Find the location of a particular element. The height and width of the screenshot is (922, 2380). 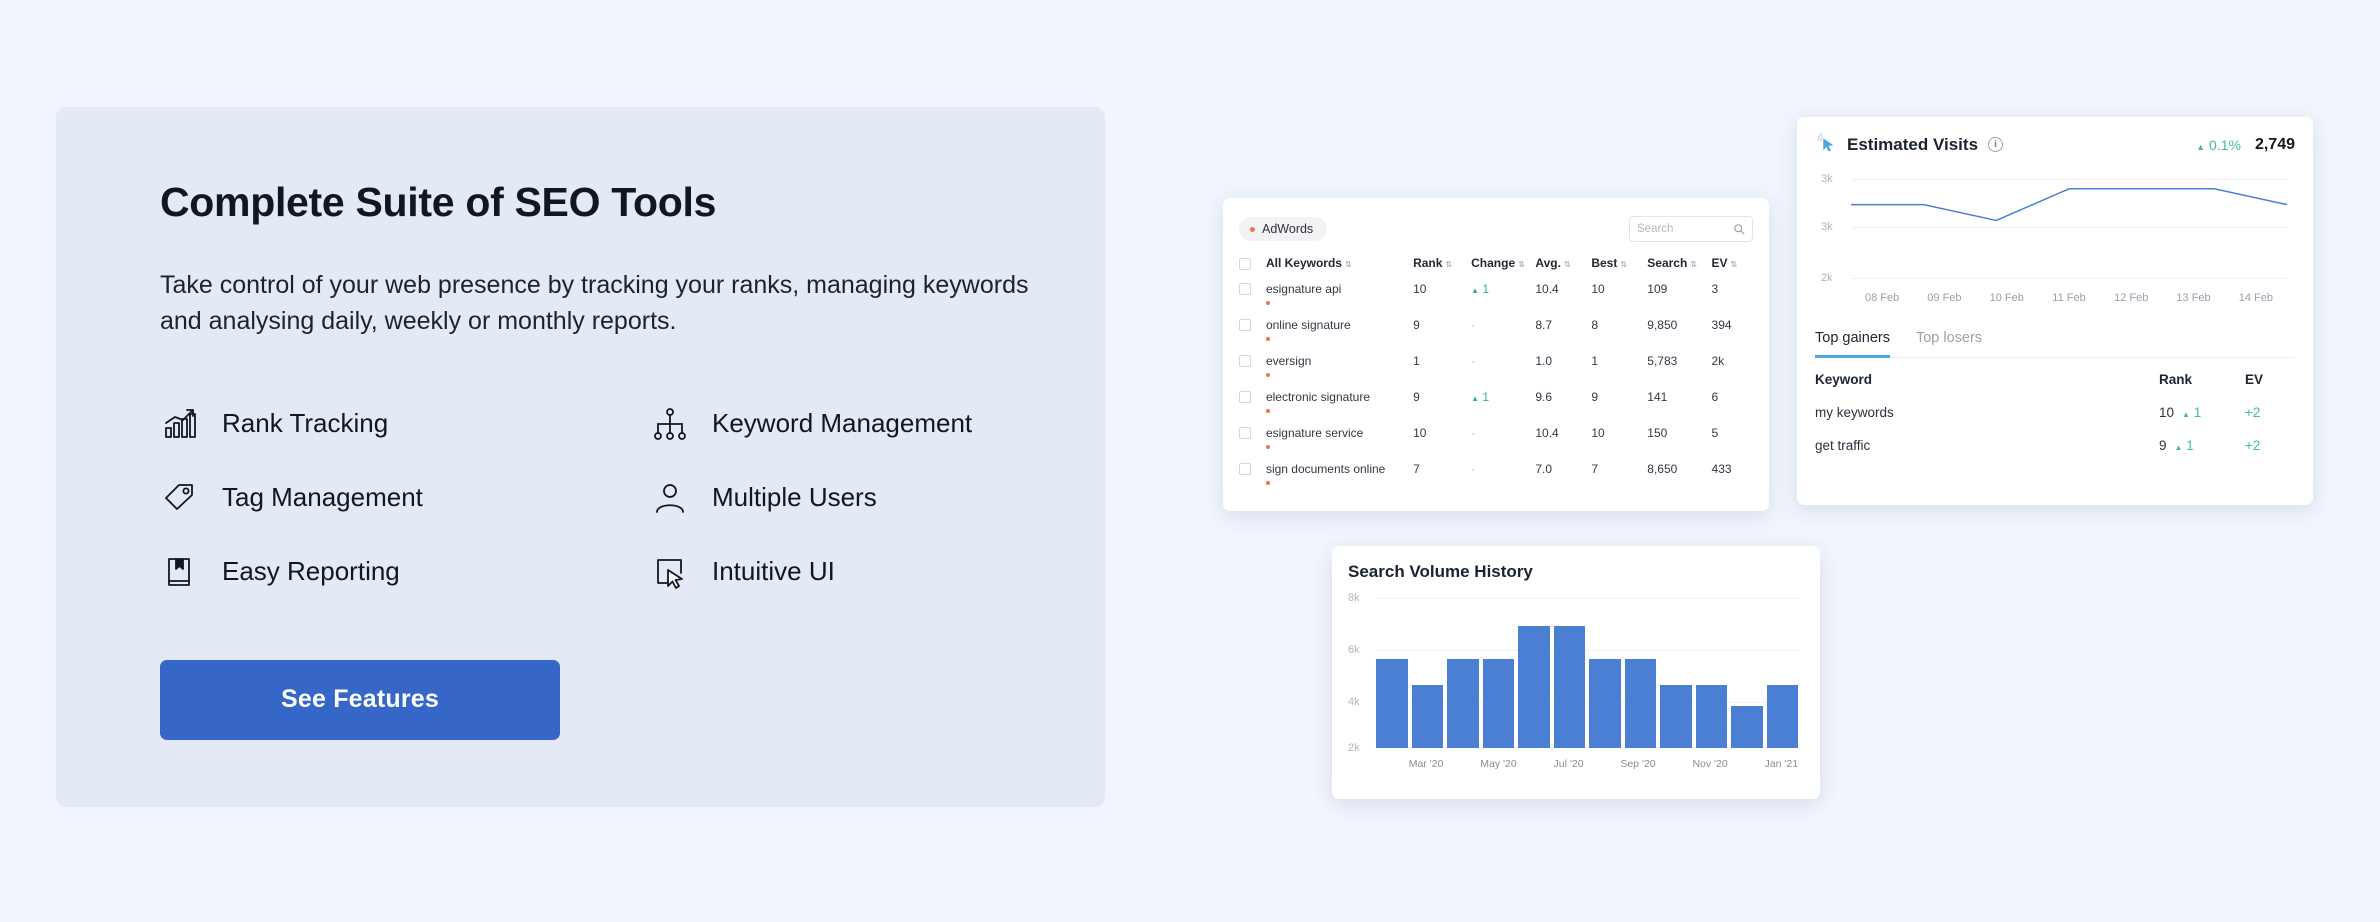

feature-item-keyword-management: Keyword Management is located at coordinates (895, 424).